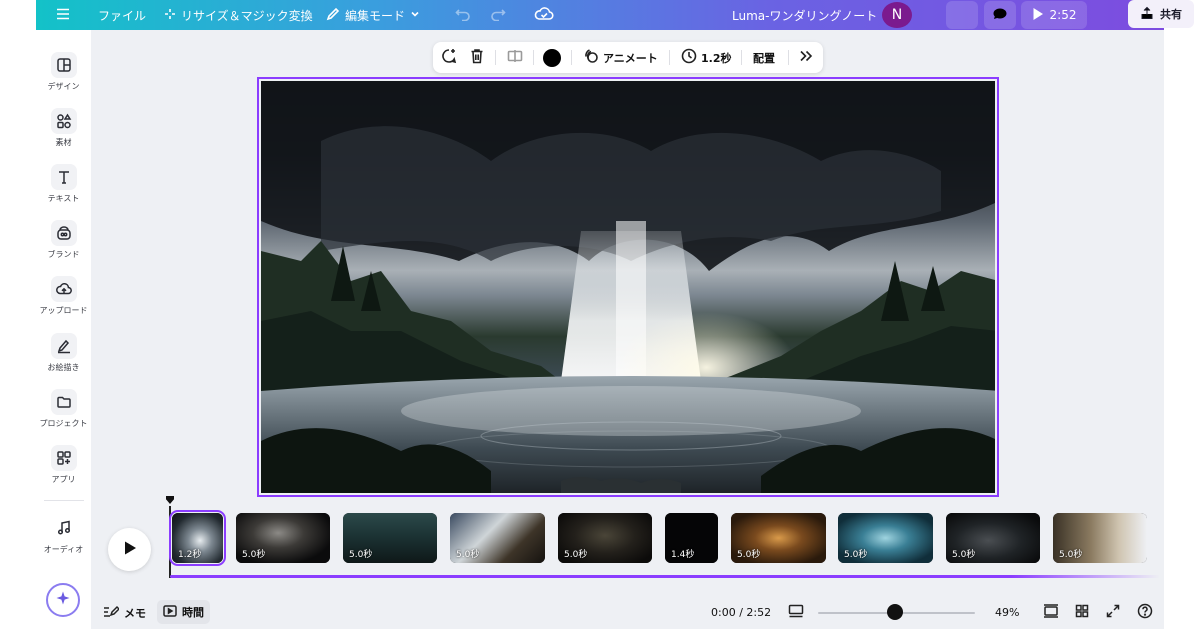 The width and height of the screenshot is (1200, 629). I want to click on file-menu: ファイル, so click(122, 15).